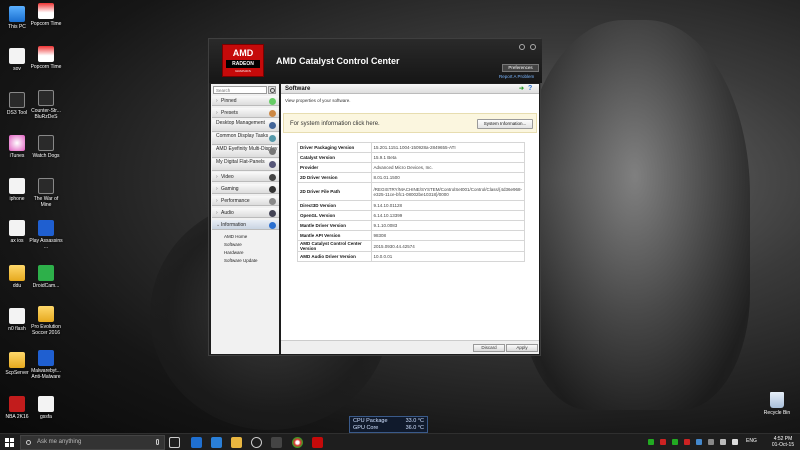 The image size is (800, 450). I want to click on sidebar-item-digital-flat-panels: My Digital Flat-Panels, so click(245, 165).